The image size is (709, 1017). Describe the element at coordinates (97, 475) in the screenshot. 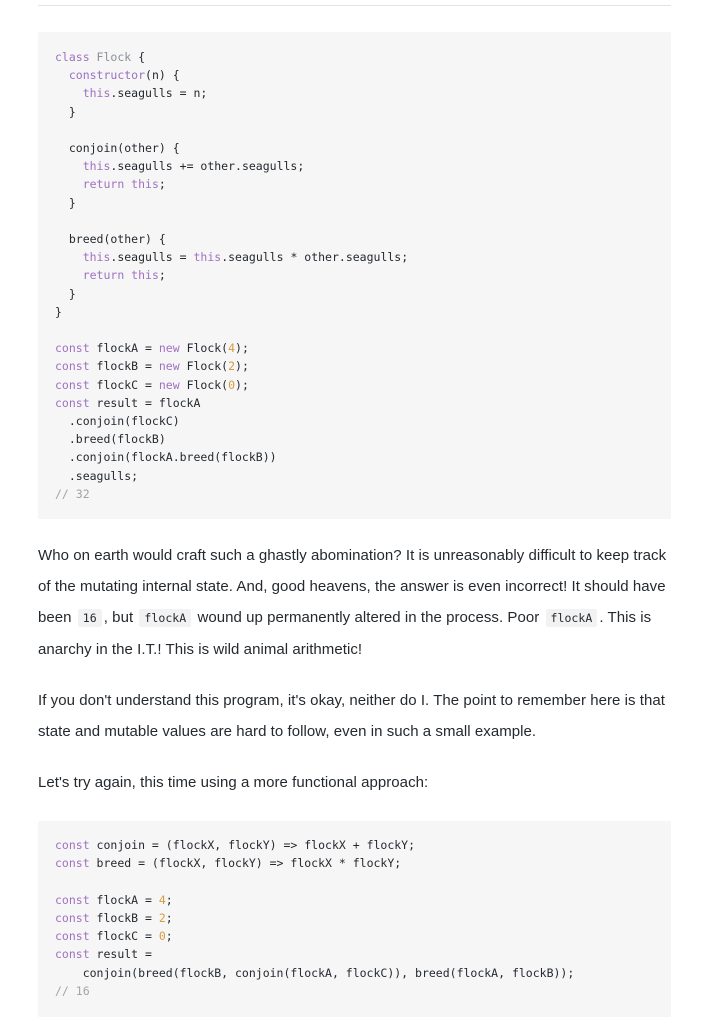

I see `code-token: .seagulls;` at that location.